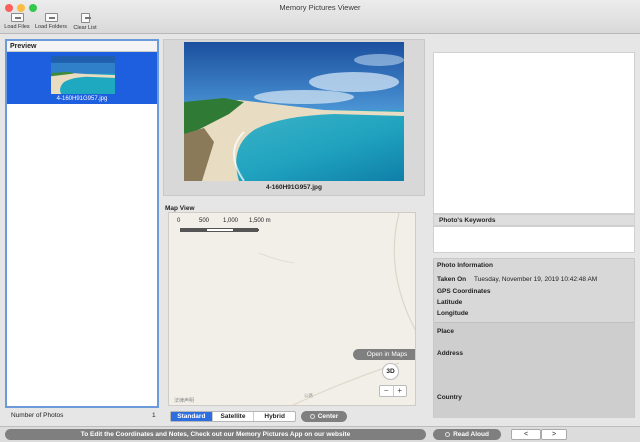 The image size is (640, 442). I want to click on center-button: Center, so click(324, 416).